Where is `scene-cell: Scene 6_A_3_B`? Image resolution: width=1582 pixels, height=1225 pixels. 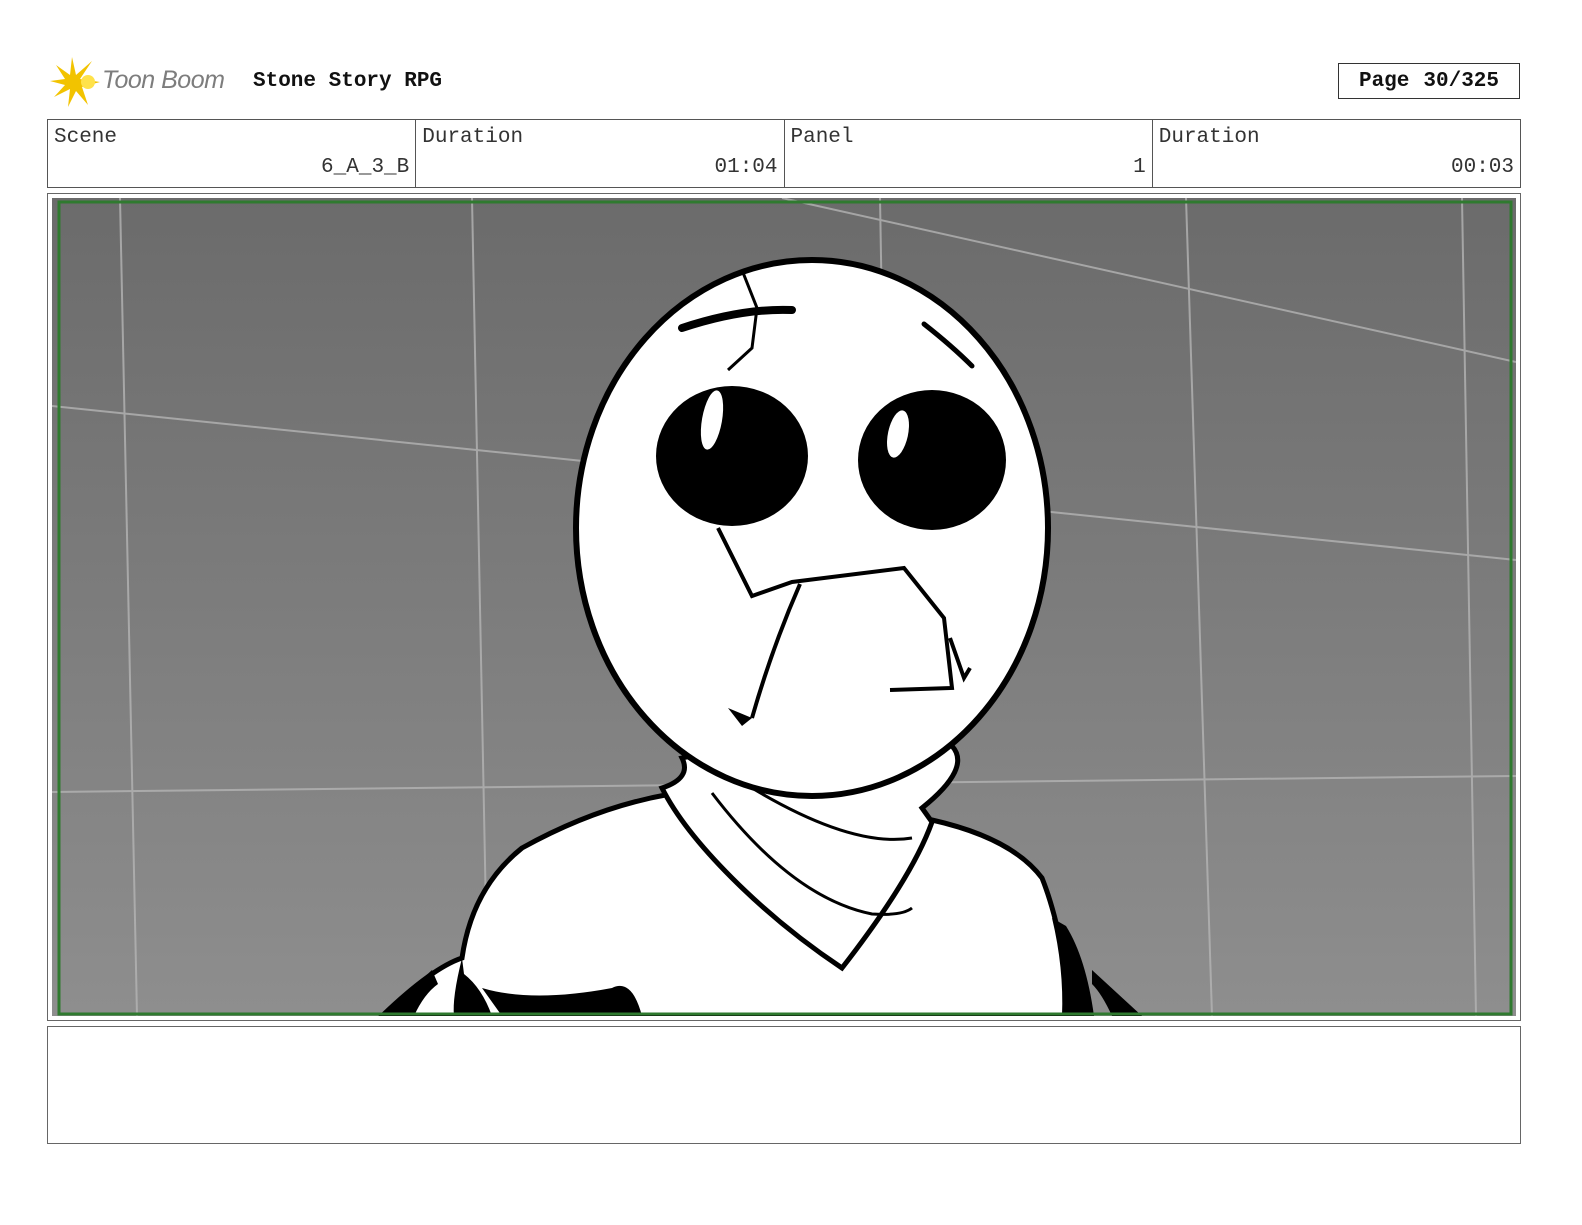
scene-cell: Scene 6_A_3_B is located at coordinates (232, 153).